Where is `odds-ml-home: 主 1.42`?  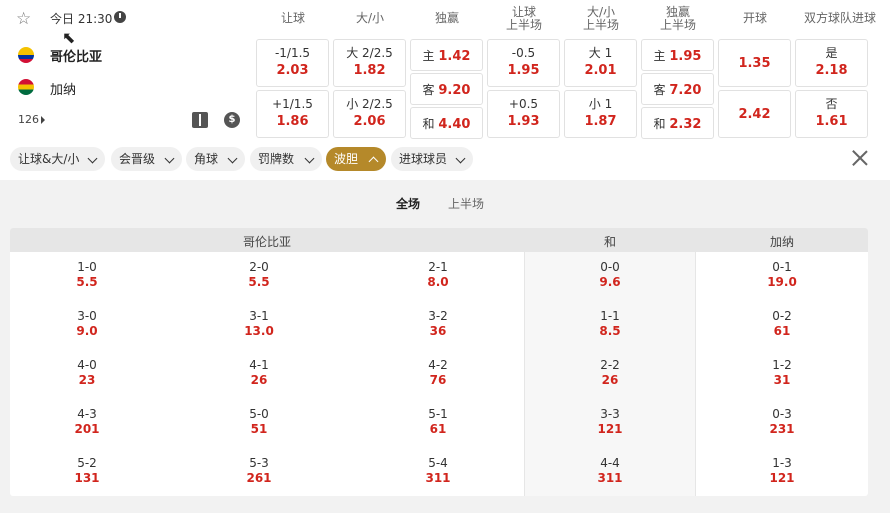 odds-ml-home: 主 1.42 is located at coordinates (446, 55).